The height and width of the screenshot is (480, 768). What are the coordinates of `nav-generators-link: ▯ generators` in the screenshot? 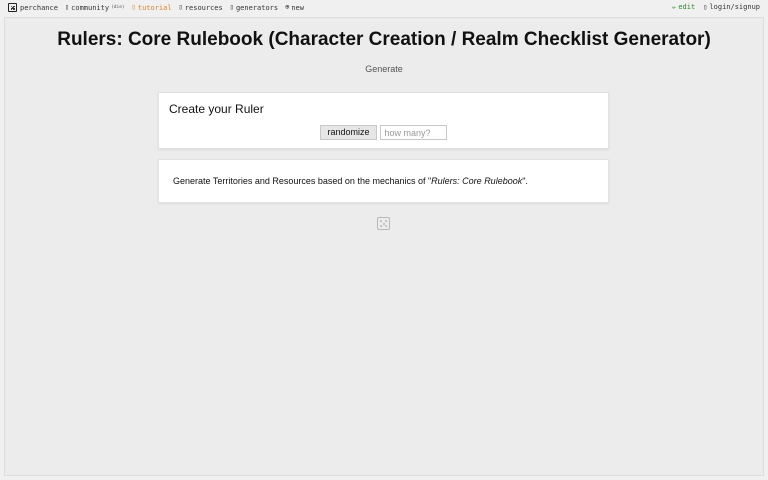 It's located at (254, 8).